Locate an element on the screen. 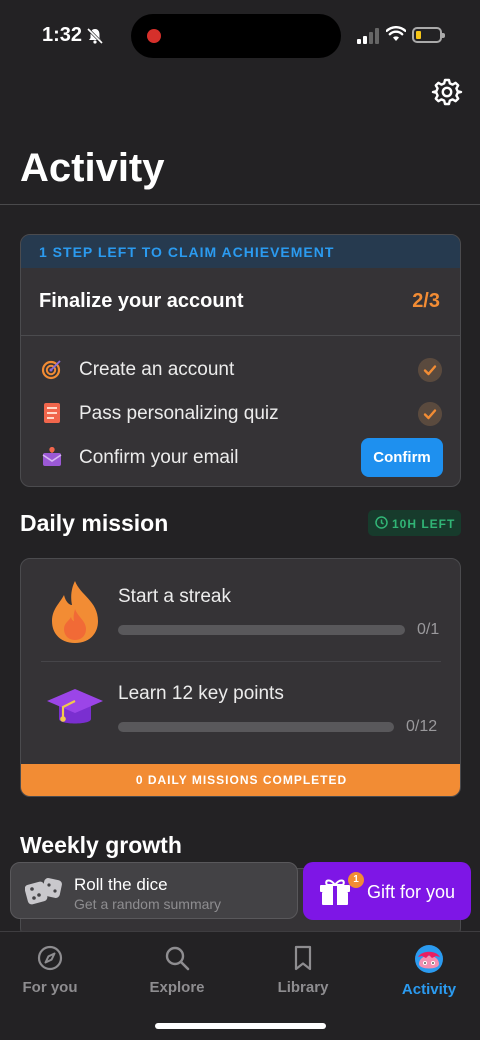  tab-label: Explore is located at coordinates (177, 987).